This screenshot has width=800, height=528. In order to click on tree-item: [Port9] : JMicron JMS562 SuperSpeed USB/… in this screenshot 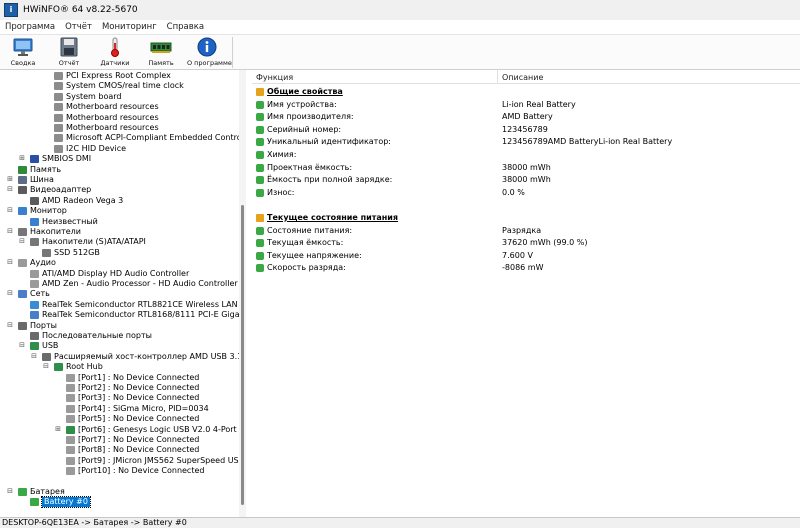, I will do `click(122, 461)`.